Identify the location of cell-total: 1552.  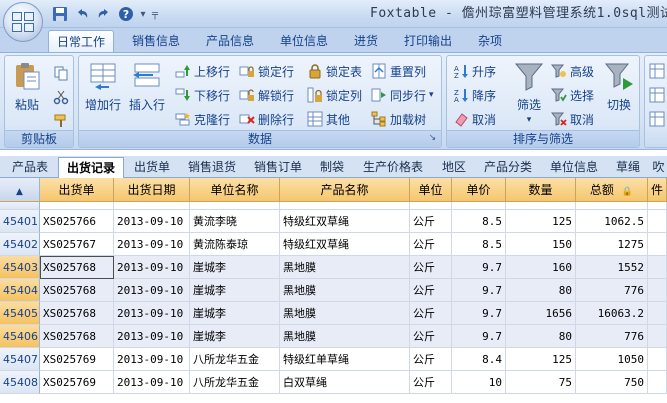
(612, 267).